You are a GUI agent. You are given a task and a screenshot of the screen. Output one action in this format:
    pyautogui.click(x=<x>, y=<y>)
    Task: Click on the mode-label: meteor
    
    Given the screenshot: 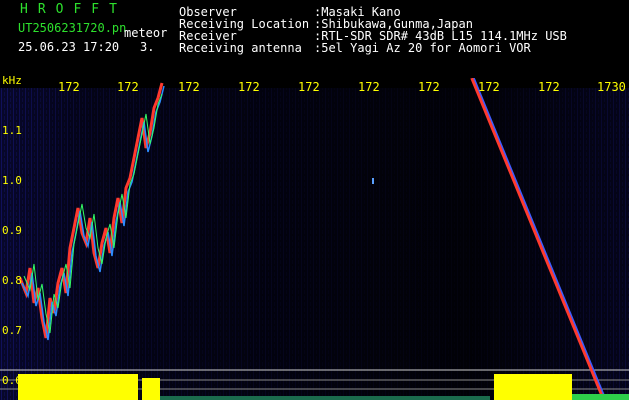 What is the action you would take?
    pyautogui.click(x=146, y=33)
    